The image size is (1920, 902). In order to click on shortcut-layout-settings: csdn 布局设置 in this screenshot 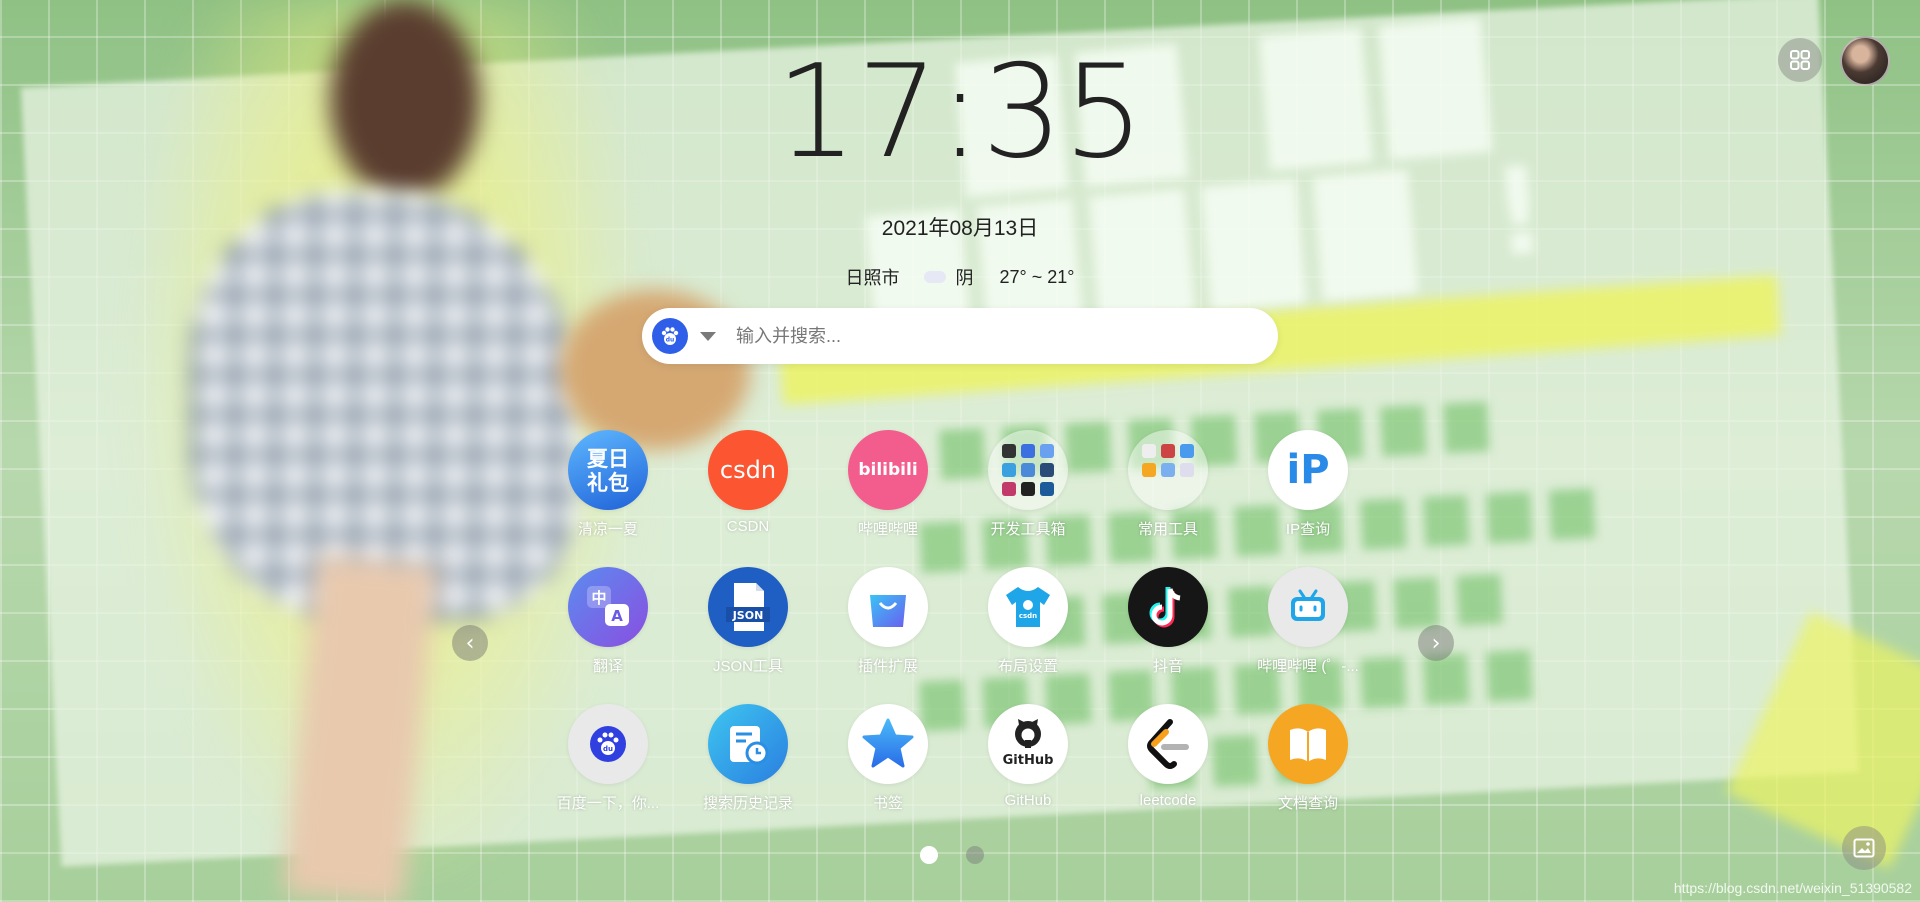, I will do `click(1028, 635)`.